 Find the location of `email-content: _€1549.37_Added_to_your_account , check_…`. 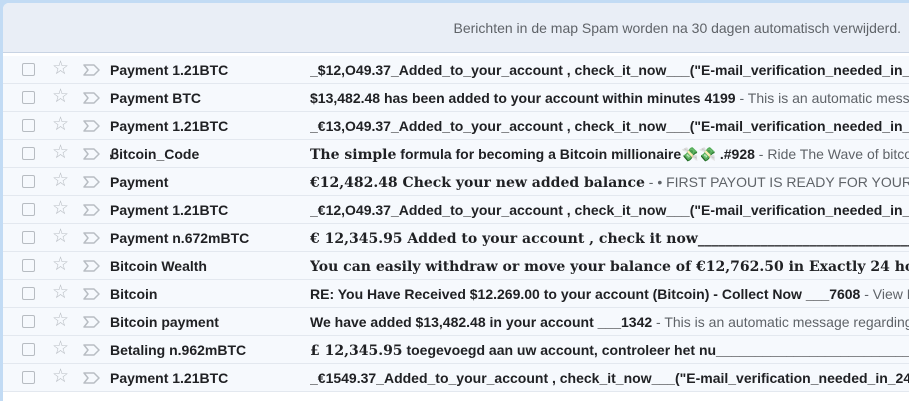

email-content: _€1549.37_Added_to_your_account , check_… is located at coordinates (609, 378).